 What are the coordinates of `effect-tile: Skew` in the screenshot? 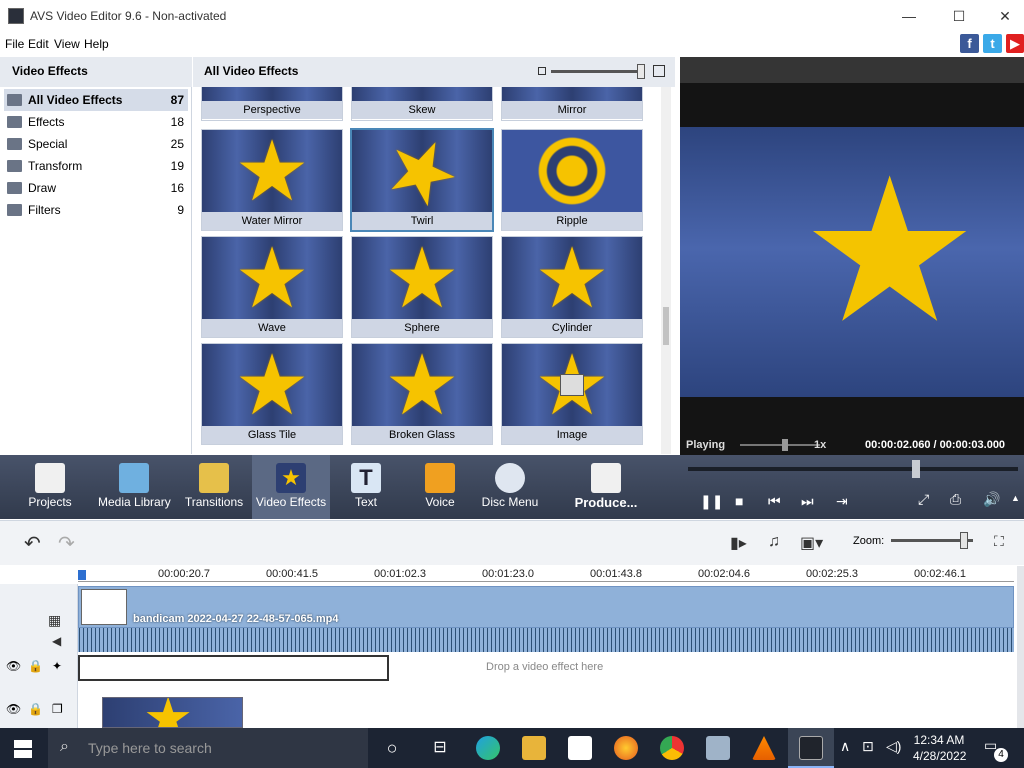 It's located at (422, 104).